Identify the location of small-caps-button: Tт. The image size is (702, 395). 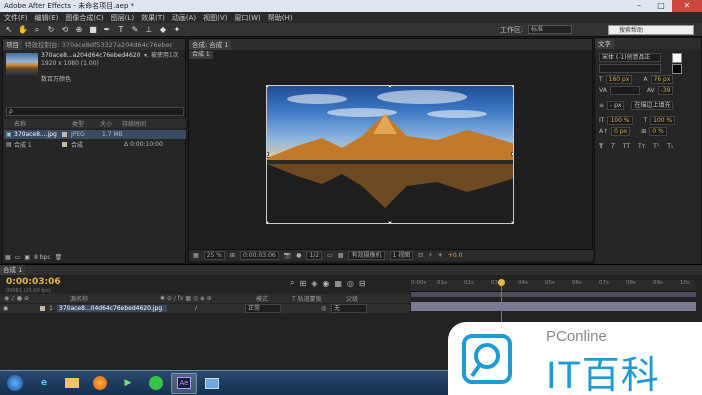
(641, 146).